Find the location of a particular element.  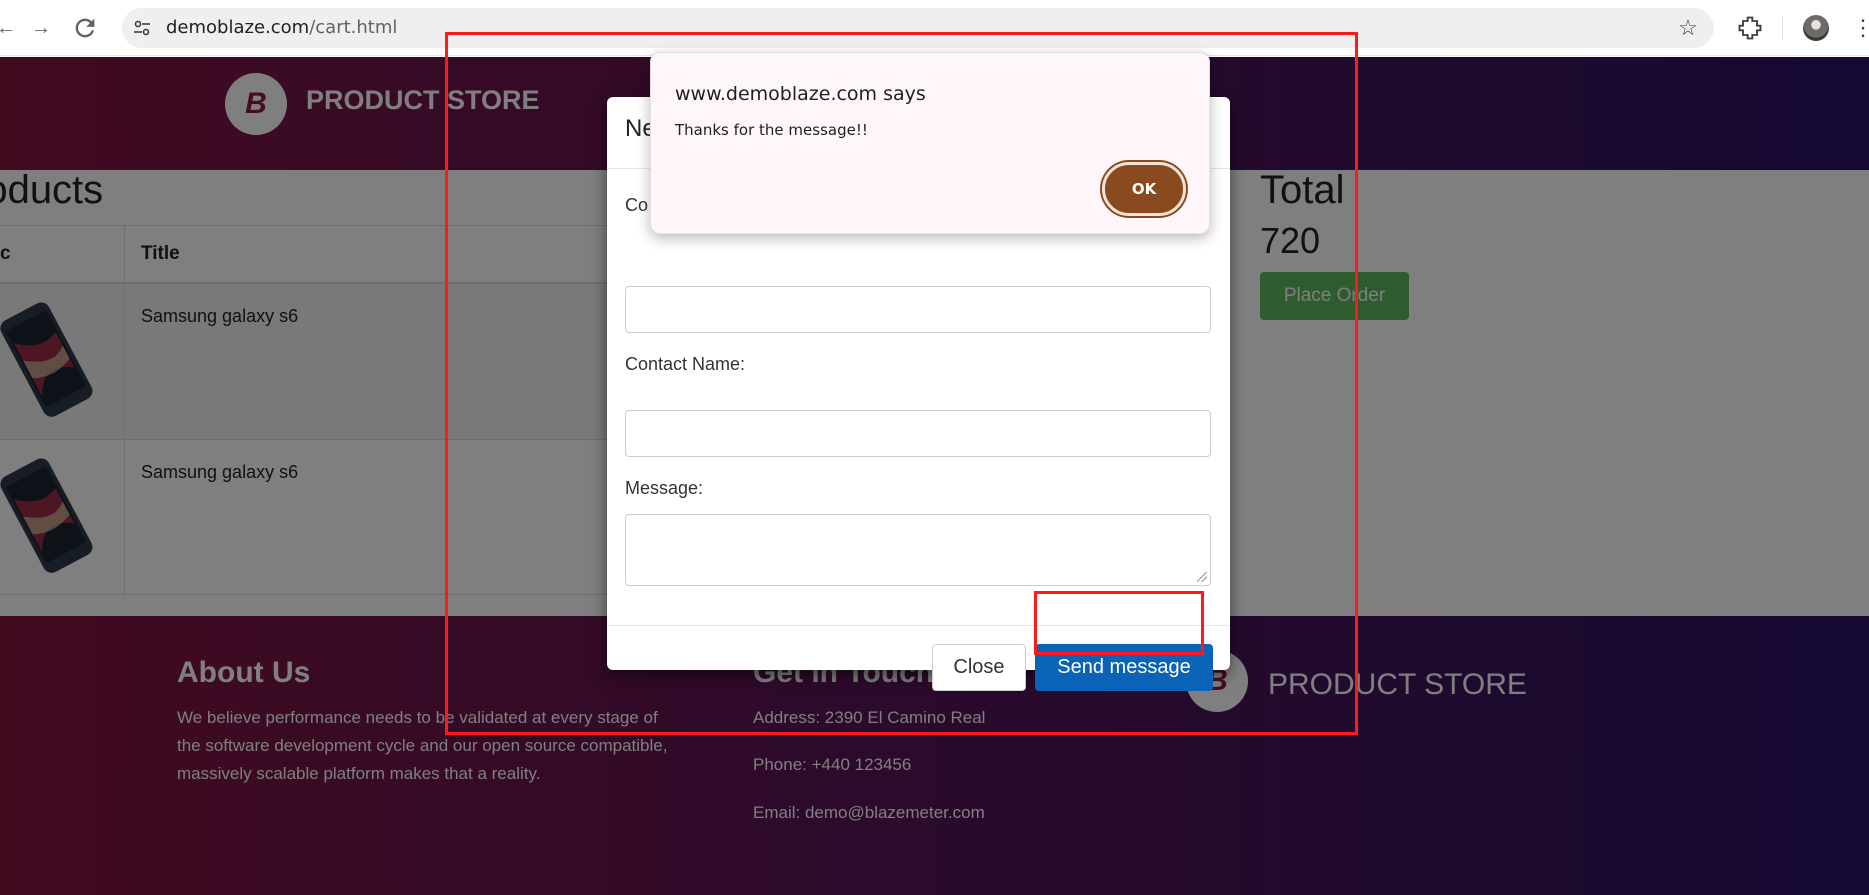

reload-svg is located at coordinates (85, 28).